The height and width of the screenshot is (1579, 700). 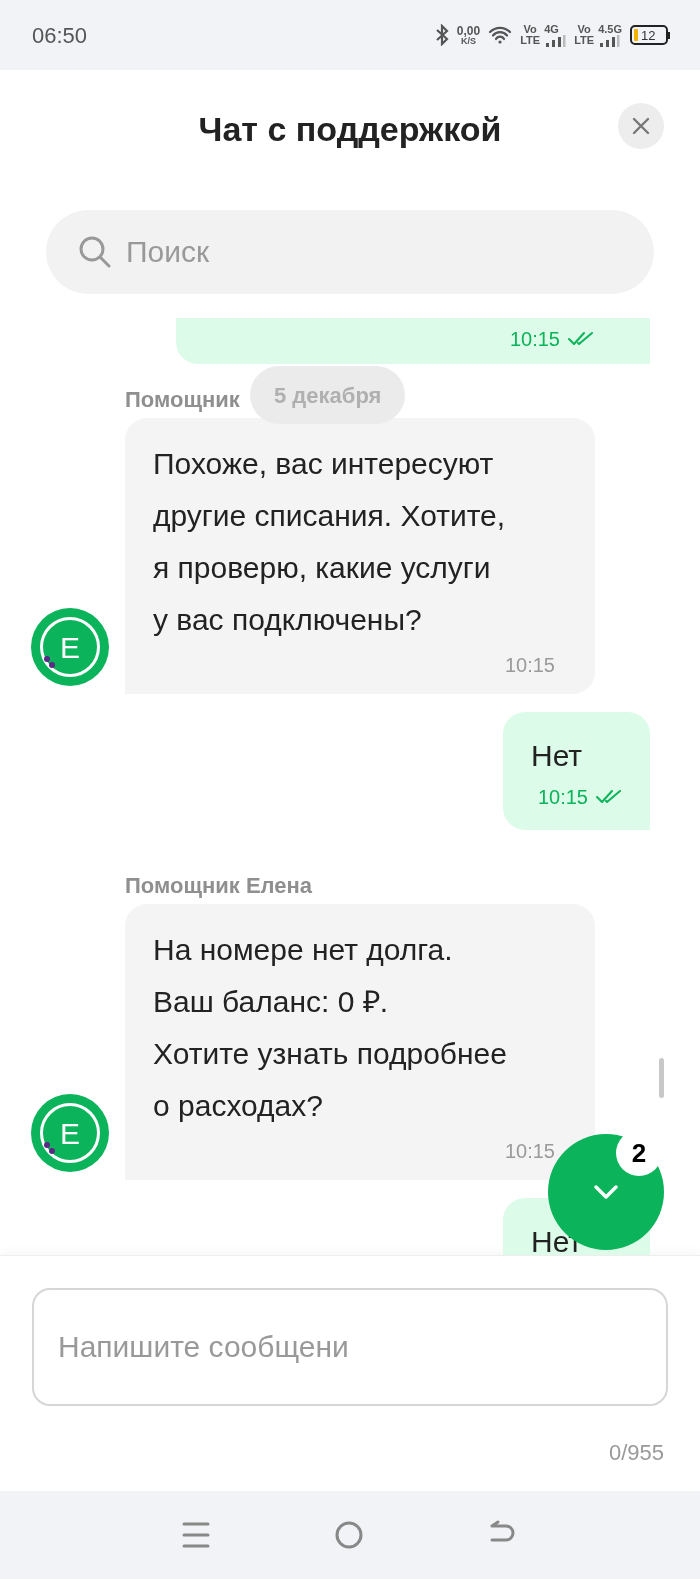 What do you see at coordinates (468, 30) in the screenshot?
I see `speed-value: 0,00` at bounding box center [468, 30].